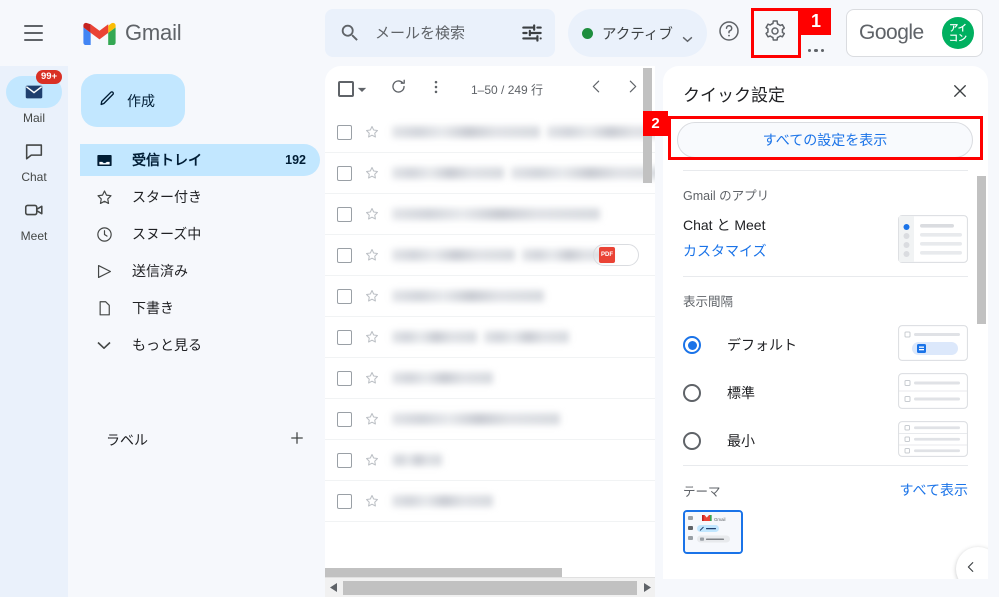 This screenshot has width=999, height=597. I want to click on sidebar-item-inbox: 受信トレイ 192, so click(200, 160).